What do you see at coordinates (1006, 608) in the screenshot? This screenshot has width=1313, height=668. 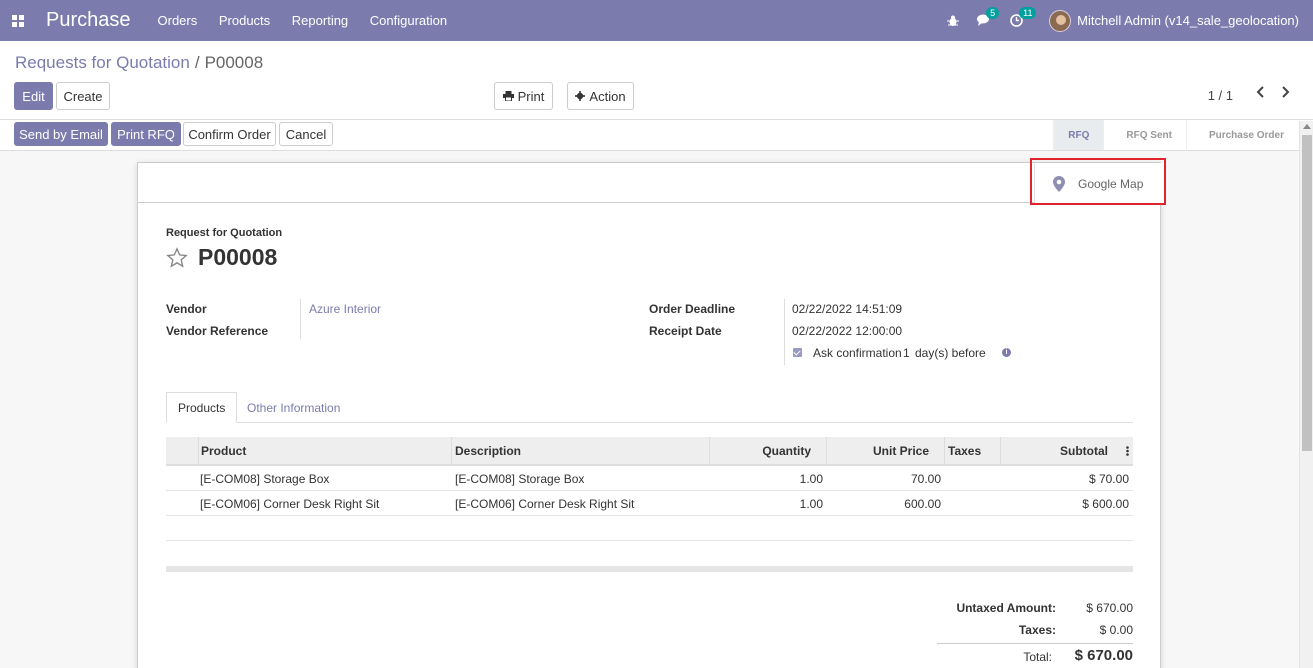 I see `untaxed-amount-label: Untaxed Amount:` at bounding box center [1006, 608].